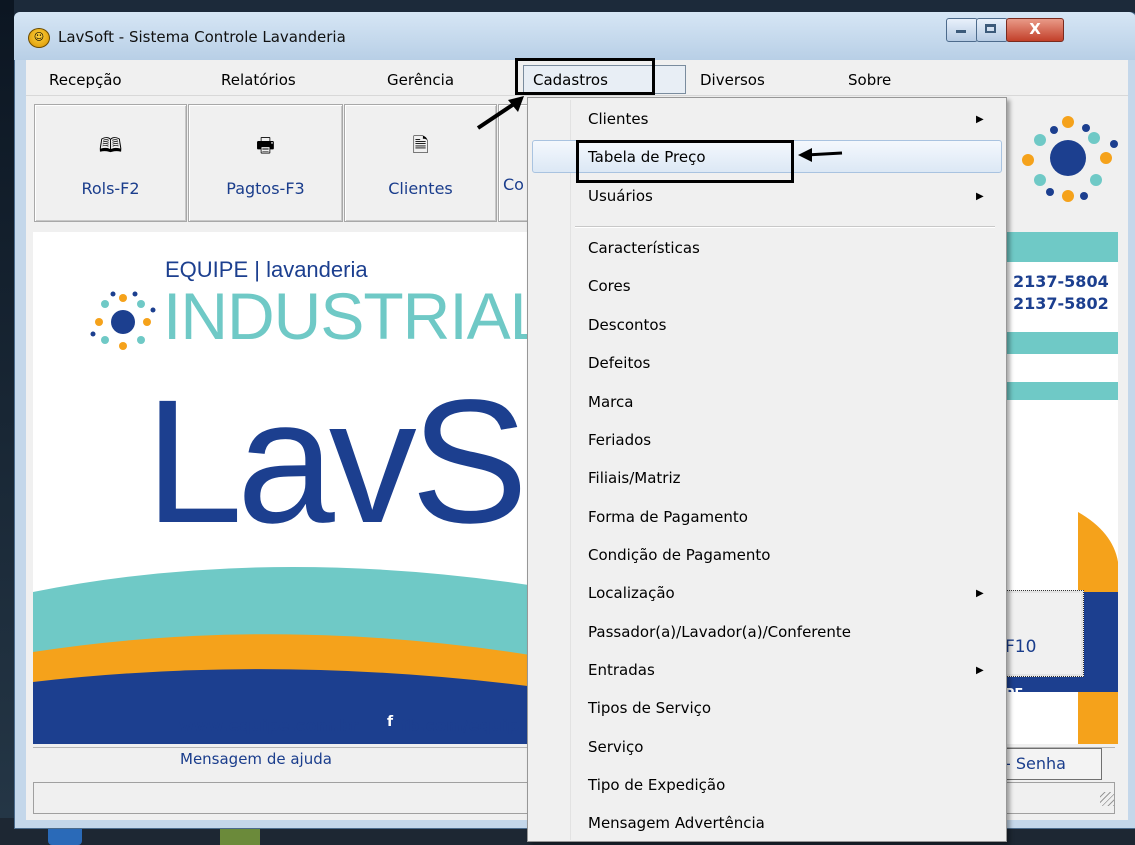 The image size is (1135, 845). I want to click on menu-item-marca: Marca, so click(610, 402).